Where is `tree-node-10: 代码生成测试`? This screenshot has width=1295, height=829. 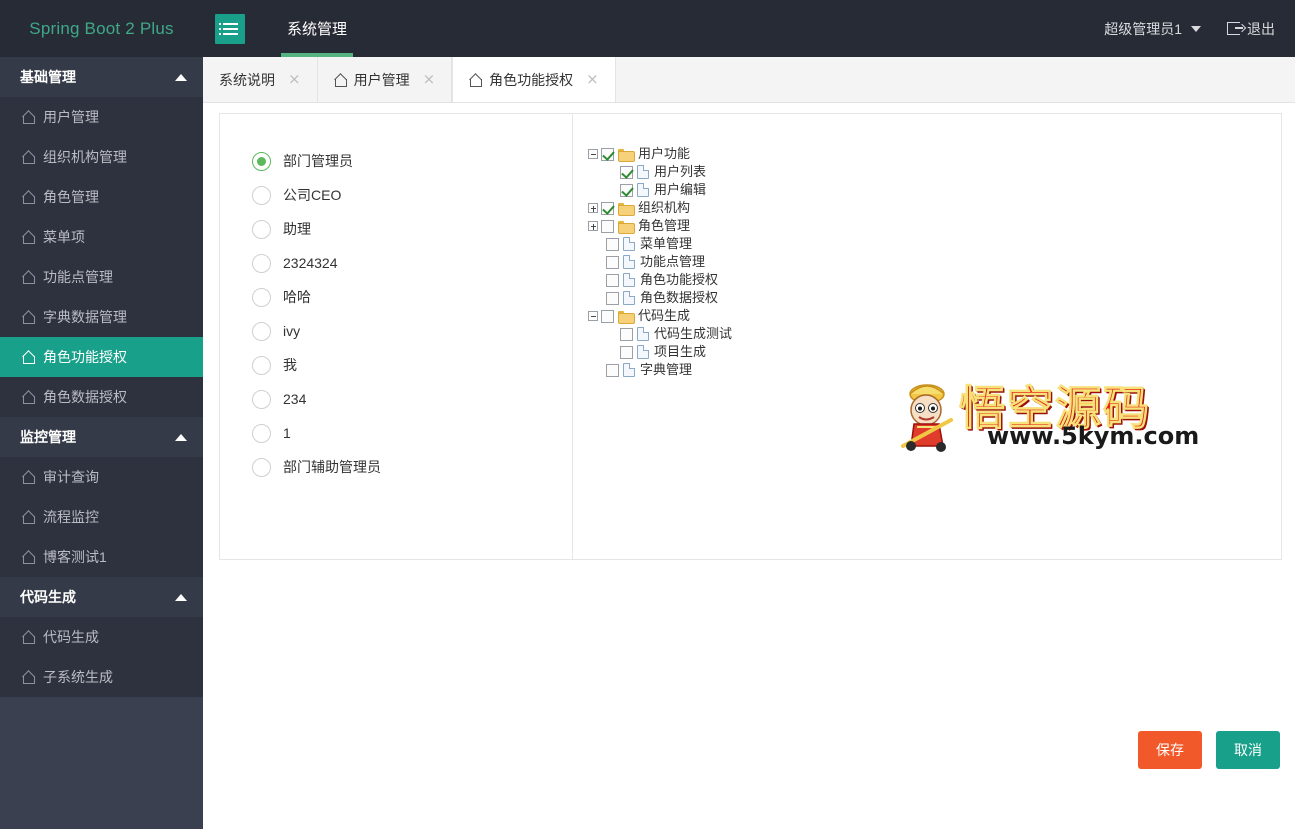 tree-node-10: 代码生成测试 is located at coordinates (934, 334).